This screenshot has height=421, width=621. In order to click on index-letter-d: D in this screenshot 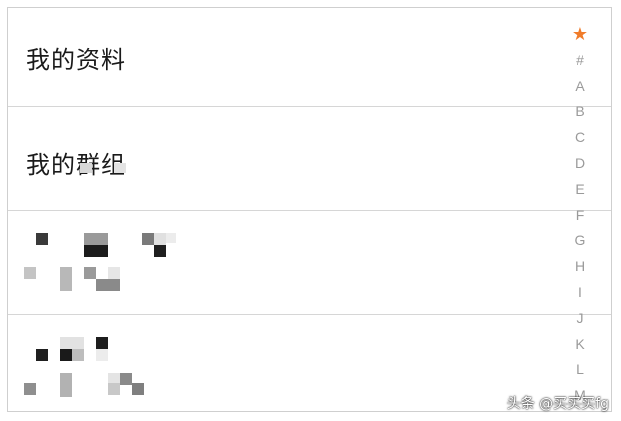, I will do `click(580, 164)`.